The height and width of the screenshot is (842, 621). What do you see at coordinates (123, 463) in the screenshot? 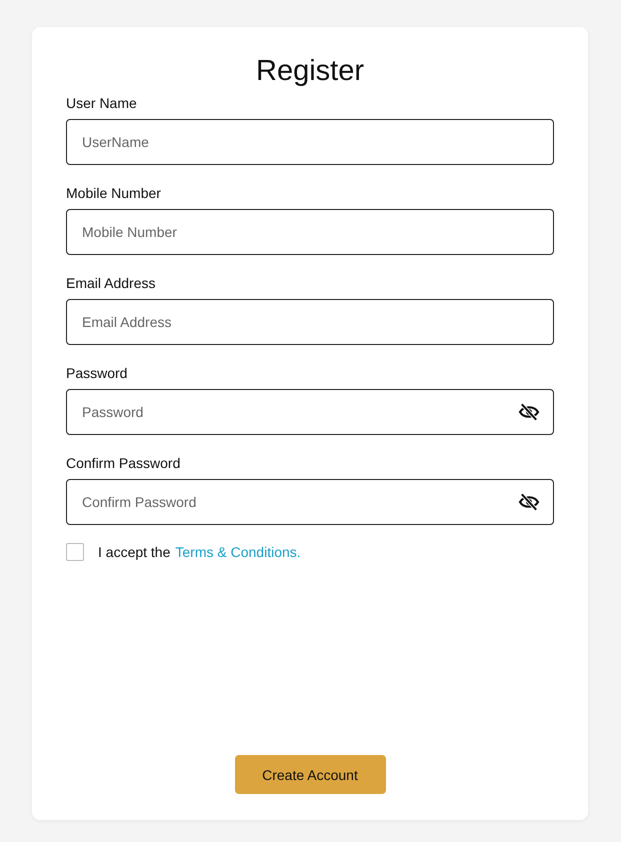
I see `field-label: Confirm Password` at bounding box center [123, 463].